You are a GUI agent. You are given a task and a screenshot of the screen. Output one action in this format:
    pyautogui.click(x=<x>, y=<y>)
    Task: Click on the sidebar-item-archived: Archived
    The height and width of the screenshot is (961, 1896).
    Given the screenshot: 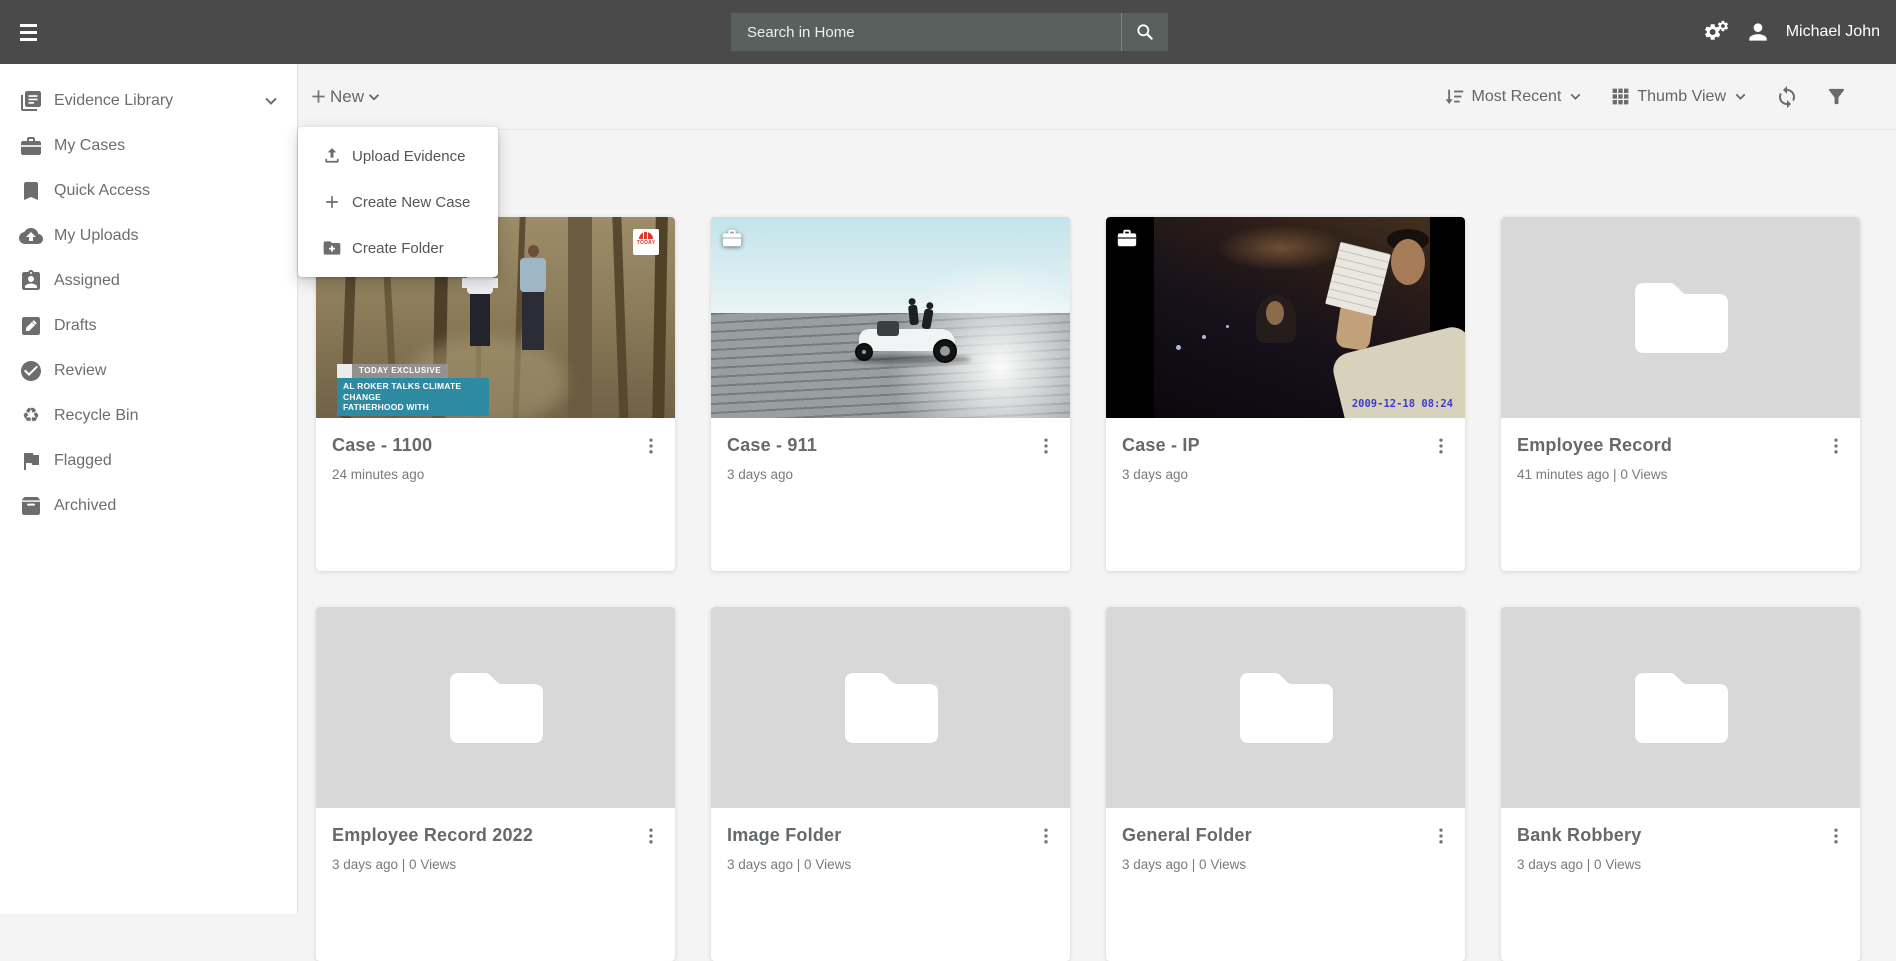 What is the action you would take?
    pyautogui.click(x=148, y=505)
    